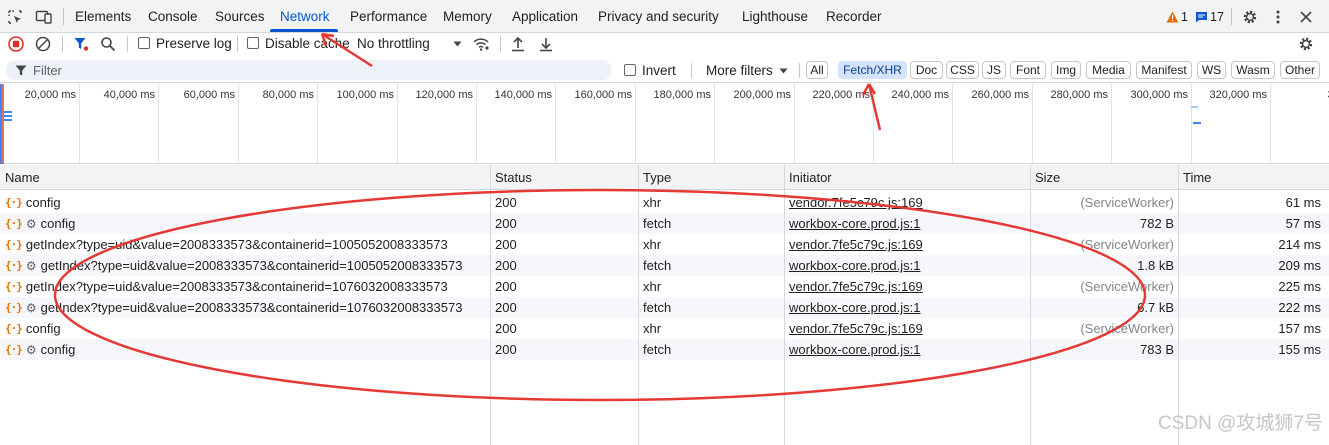  What do you see at coordinates (1303, 202) in the screenshot?
I see `request-time: 61 ms` at bounding box center [1303, 202].